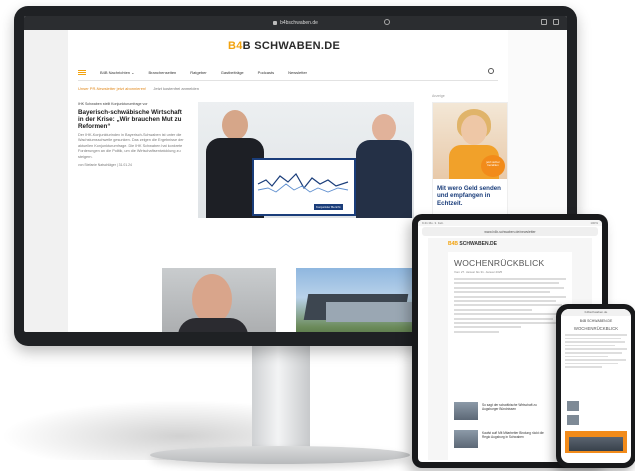  Describe the element at coordinates (510, 223) in the screenshot. I see `tablet-status-bar: 9:41 Mo. 3. Feb. 100%` at that location.